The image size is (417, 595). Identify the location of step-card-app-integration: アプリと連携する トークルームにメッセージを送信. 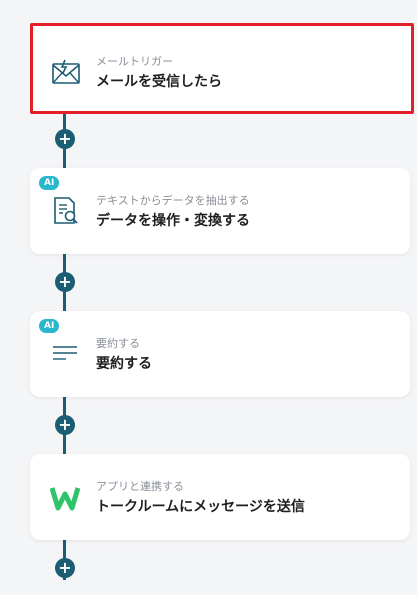
(220, 497).